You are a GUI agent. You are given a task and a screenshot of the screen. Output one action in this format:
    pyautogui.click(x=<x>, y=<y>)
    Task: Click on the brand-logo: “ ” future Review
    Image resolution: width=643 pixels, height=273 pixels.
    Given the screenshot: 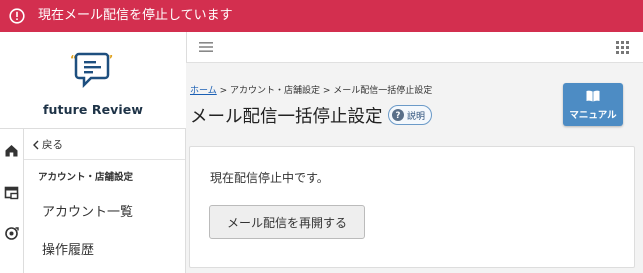 What is the action you would take?
    pyautogui.click(x=93, y=85)
    